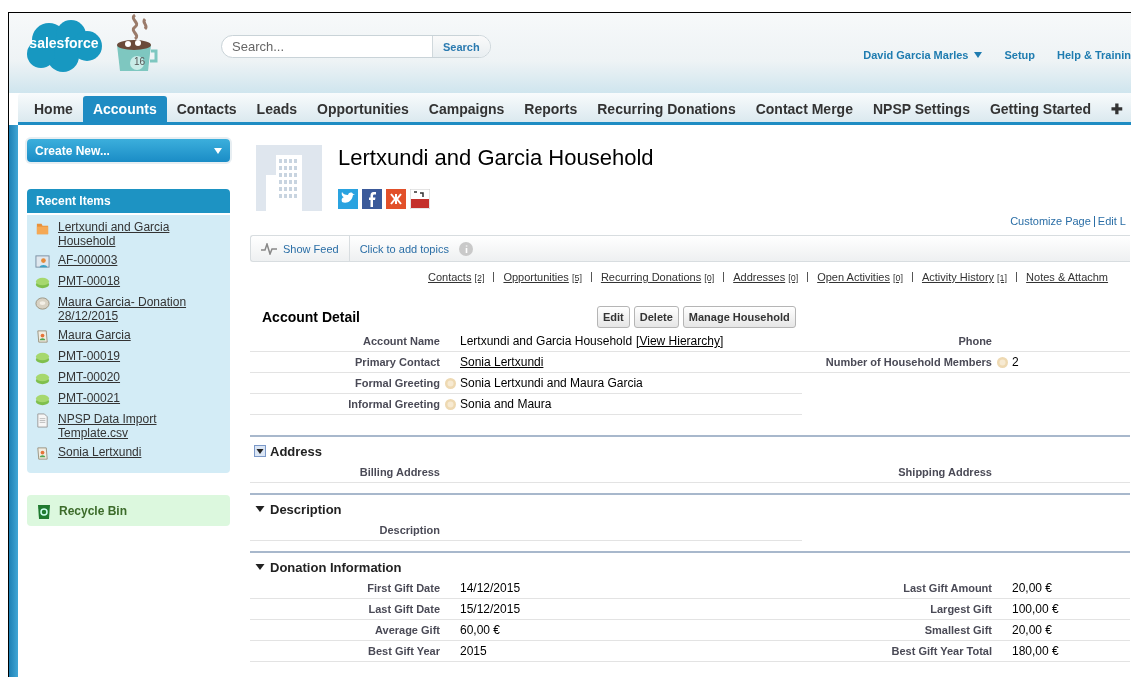 The height and width of the screenshot is (677, 1131). Describe the element at coordinates (551, 383) in the screenshot. I see `field-value: Sonia Lertxundi and Maura Garcia` at that location.